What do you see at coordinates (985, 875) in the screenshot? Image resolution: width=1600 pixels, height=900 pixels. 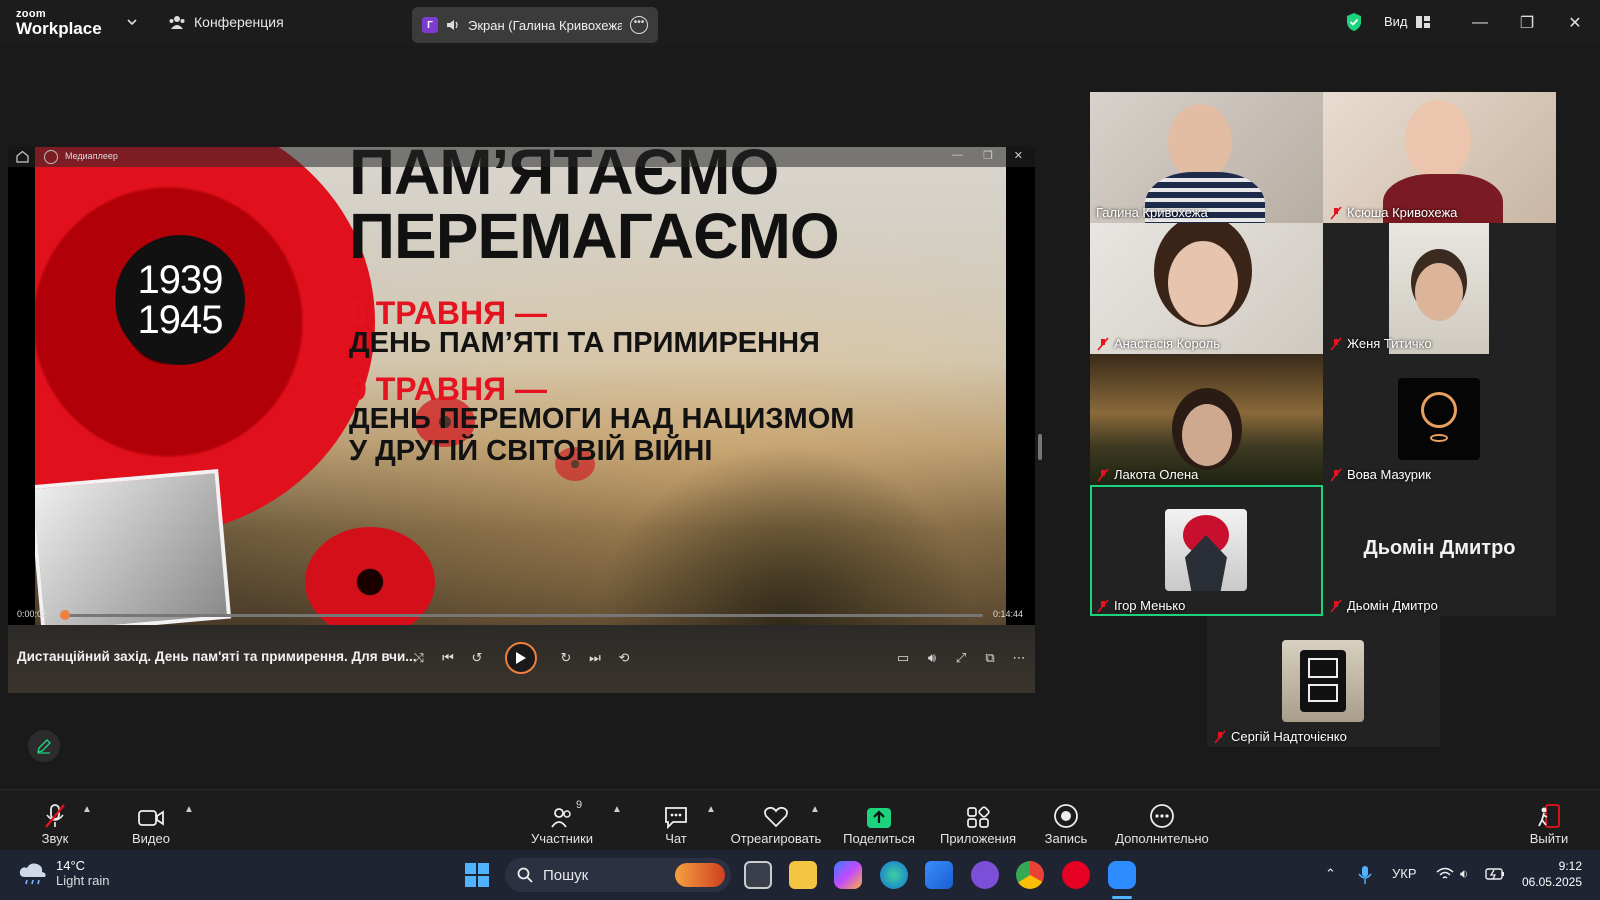 I see `viber-icon` at bounding box center [985, 875].